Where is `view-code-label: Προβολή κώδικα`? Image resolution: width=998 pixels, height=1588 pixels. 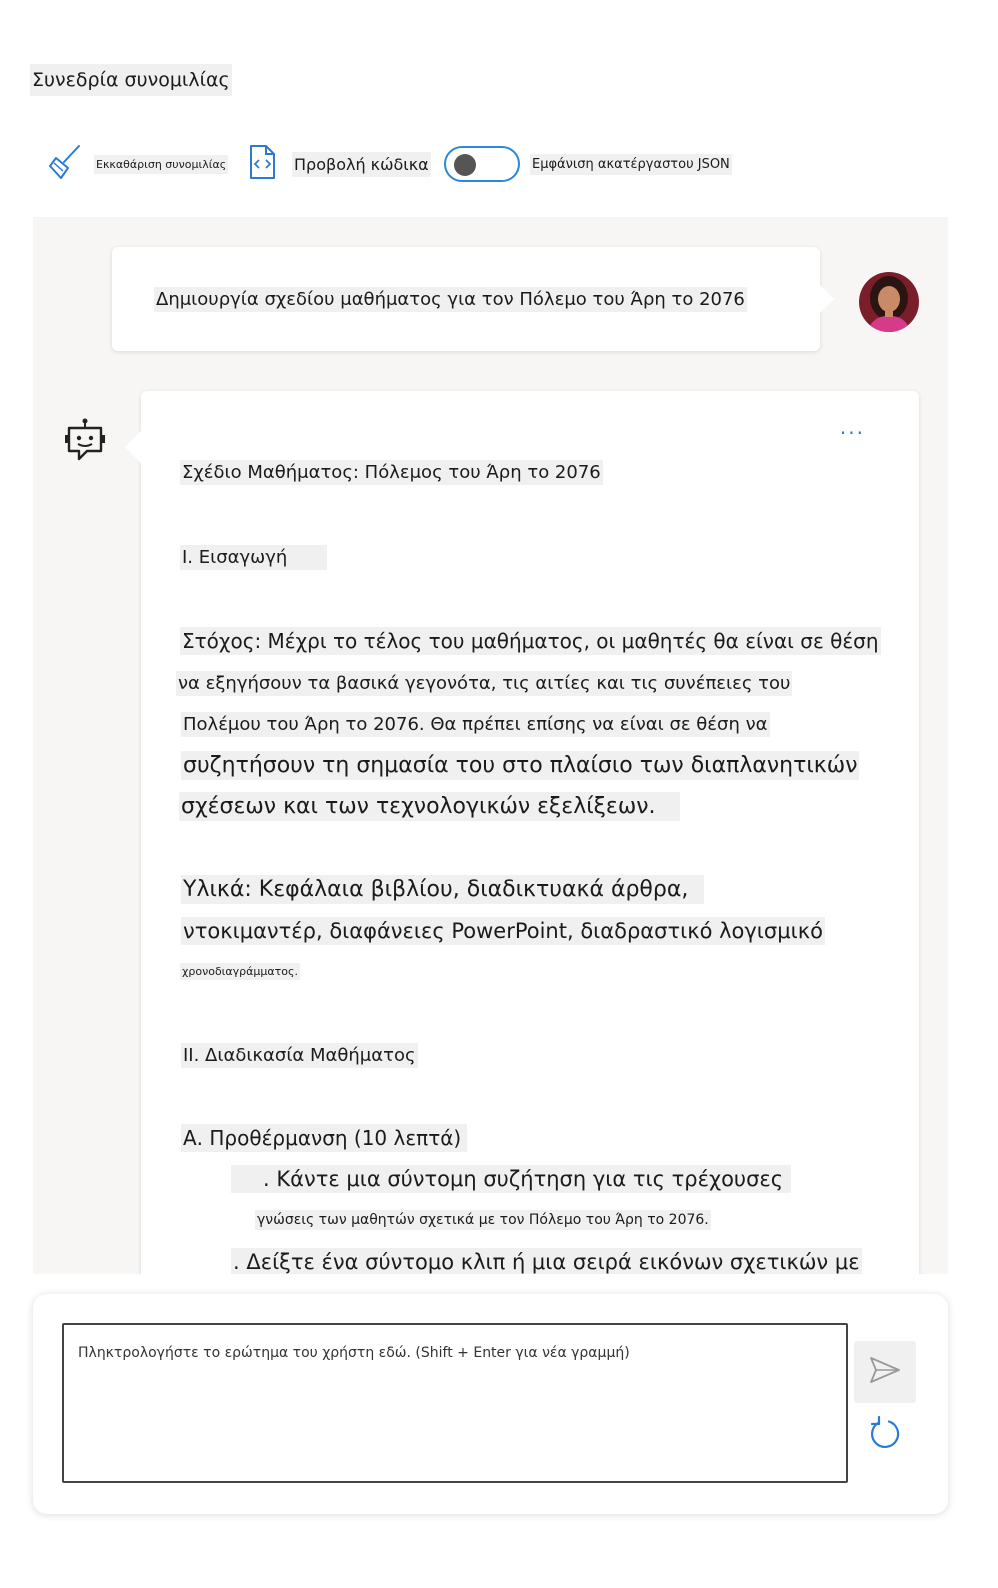 view-code-label: Προβολή κώδικα is located at coordinates (361, 164).